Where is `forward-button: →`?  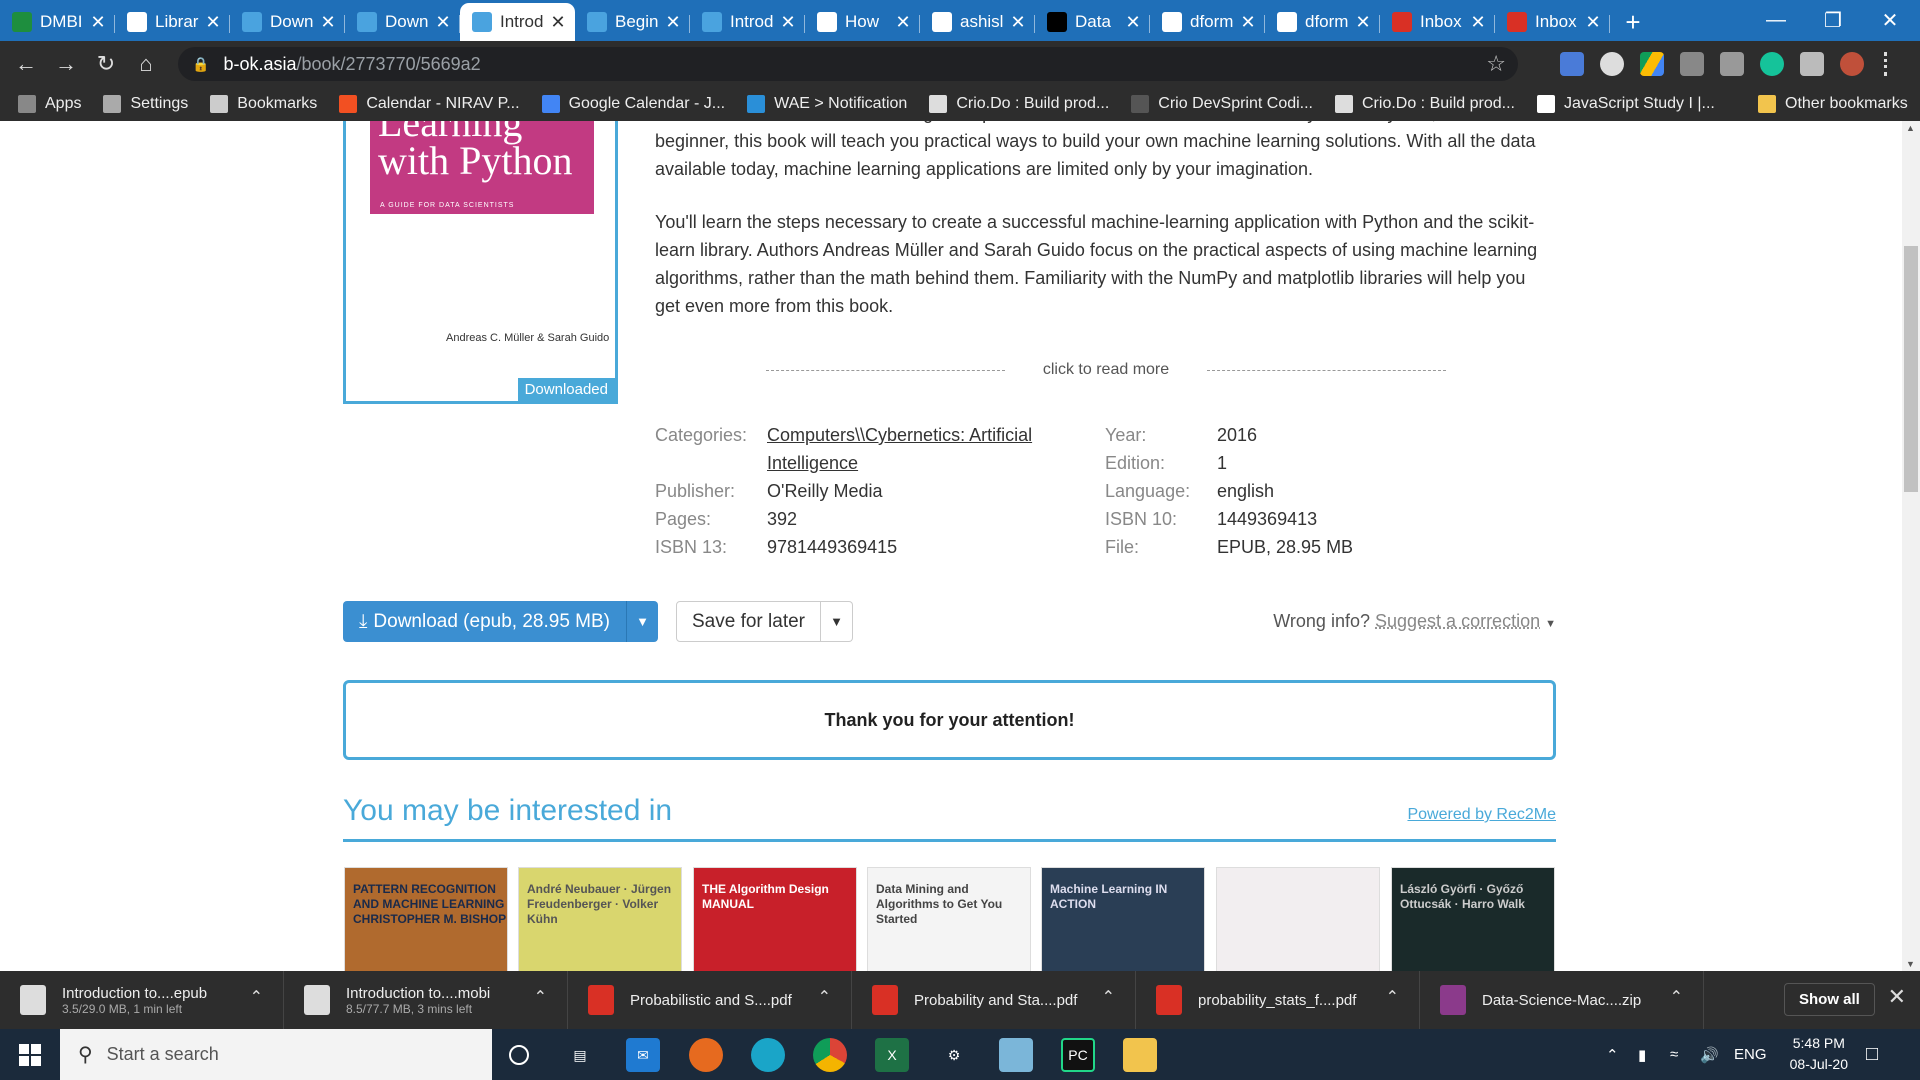
forward-button: → is located at coordinates (66, 64).